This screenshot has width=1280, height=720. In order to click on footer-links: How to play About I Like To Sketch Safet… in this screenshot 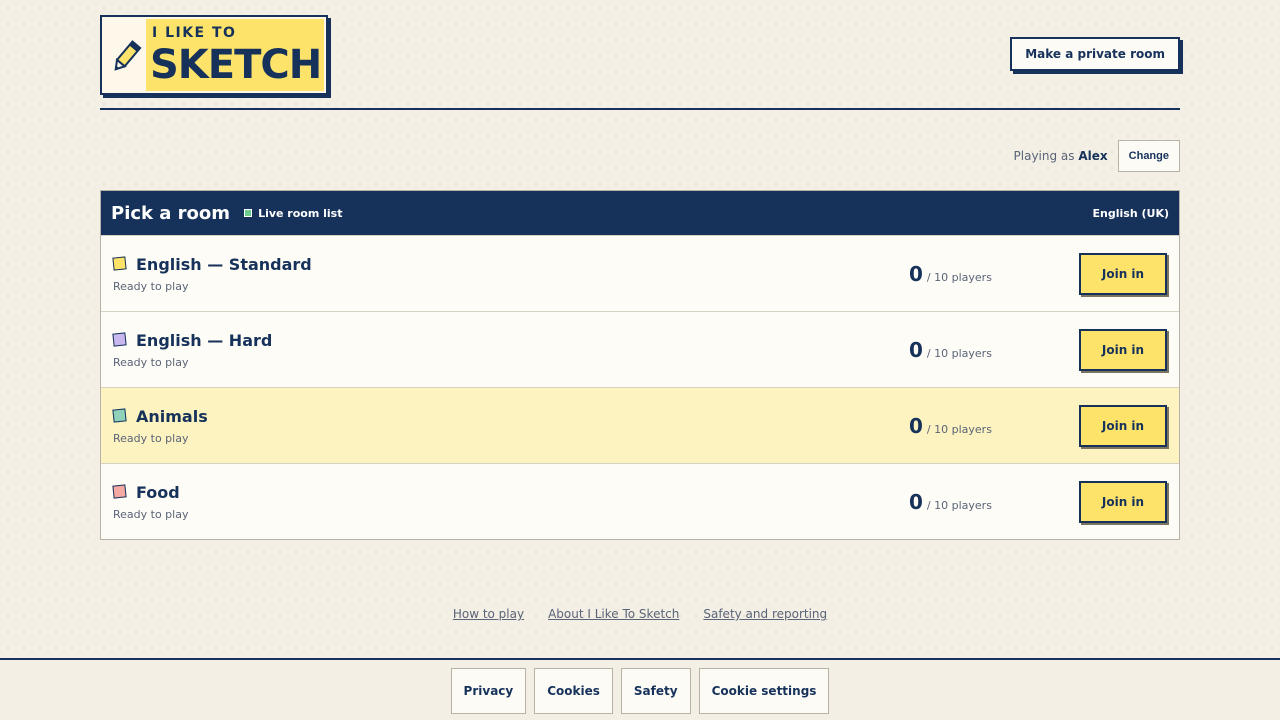, I will do `click(640, 614)`.